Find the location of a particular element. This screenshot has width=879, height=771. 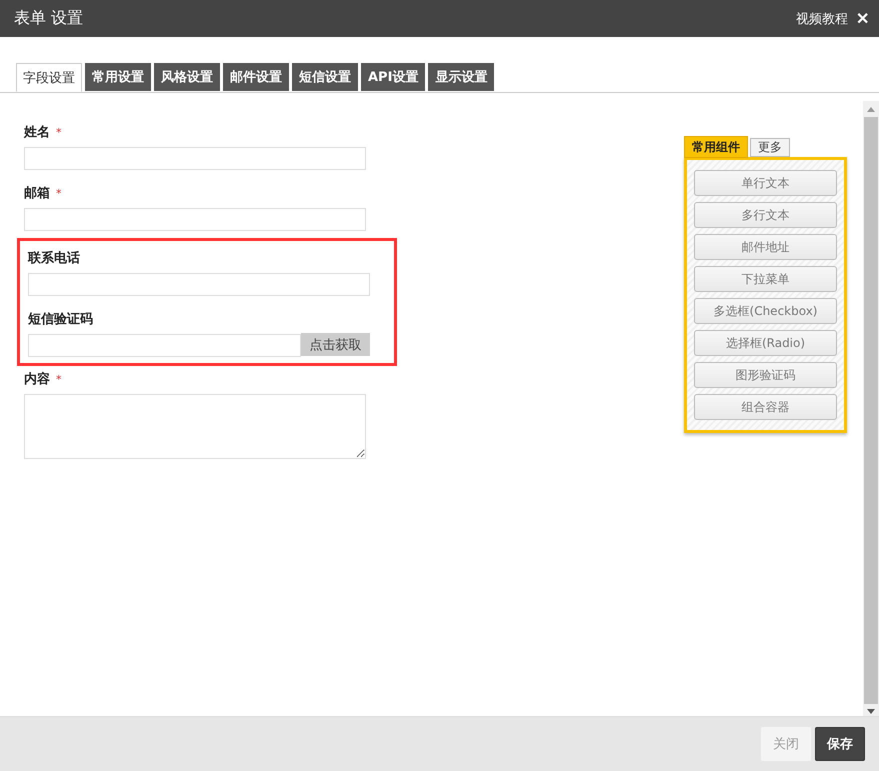

tab: API设置 is located at coordinates (393, 77).